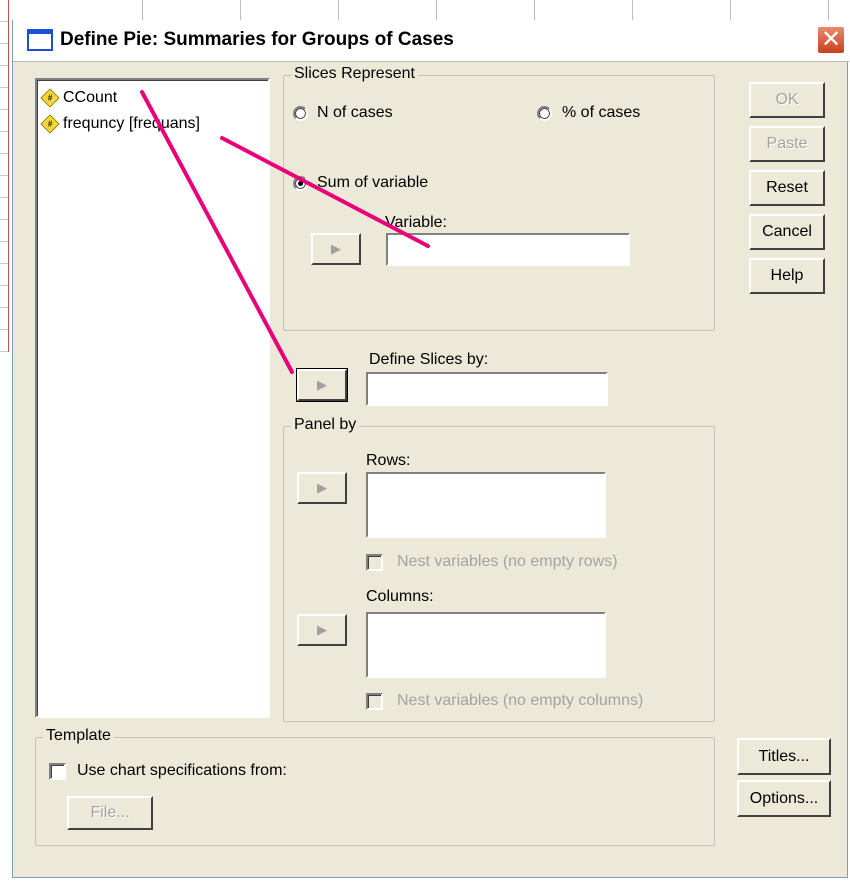  I want to click on close-button: ✕, so click(831, 40).